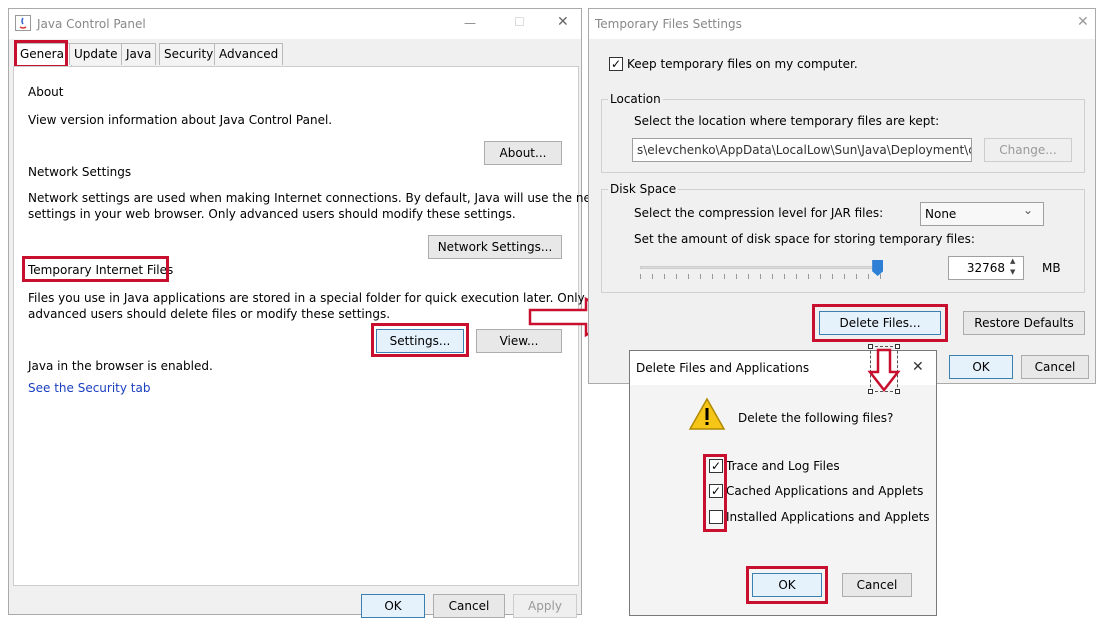  What do you see at coordinates (918, 367) in the screenshot?
I see `dfa-close-icon: ✕` at bounding box center [918, 367].